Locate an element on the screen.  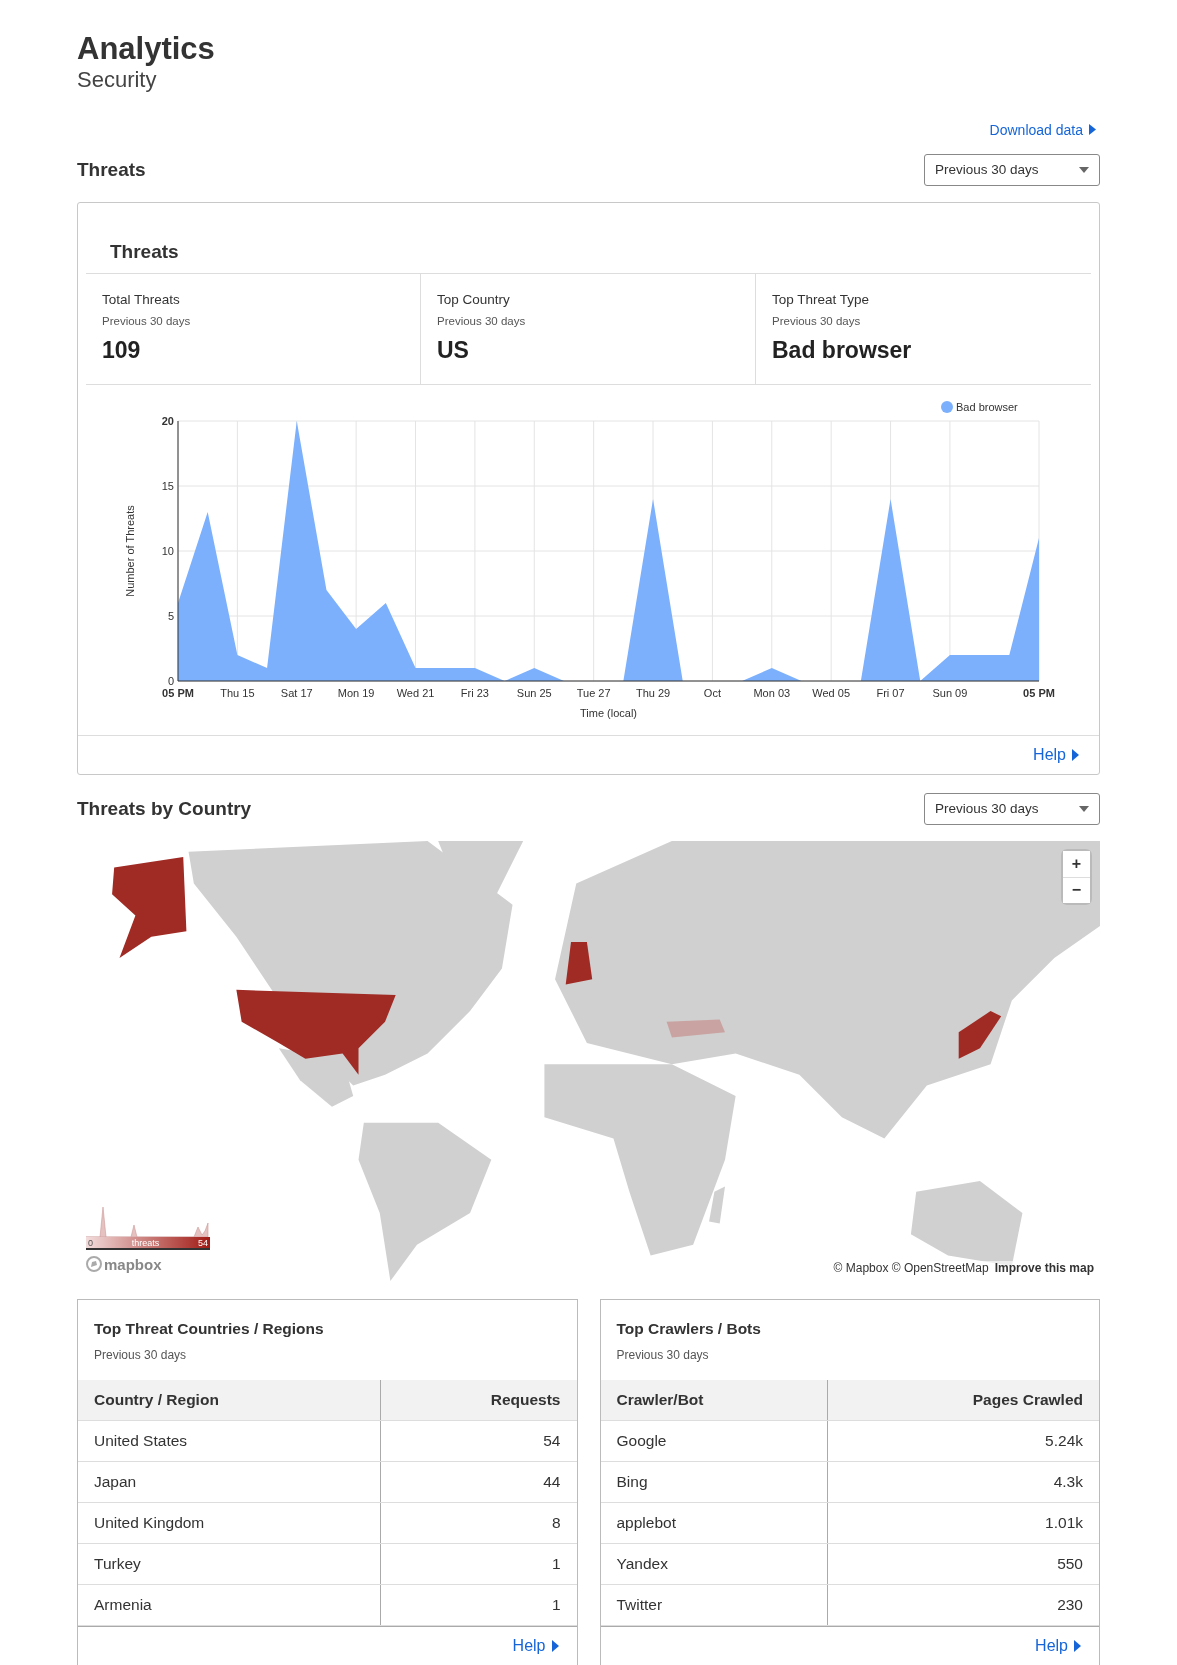
x-tick-label: Sat 17 is located at coordinates (296, 692).